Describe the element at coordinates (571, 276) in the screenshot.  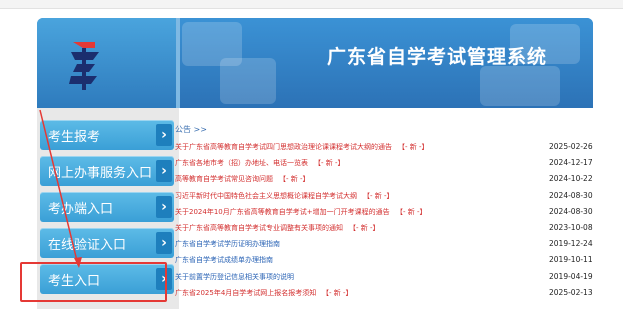
I see `notice-date: 2019-04-19` at that location.